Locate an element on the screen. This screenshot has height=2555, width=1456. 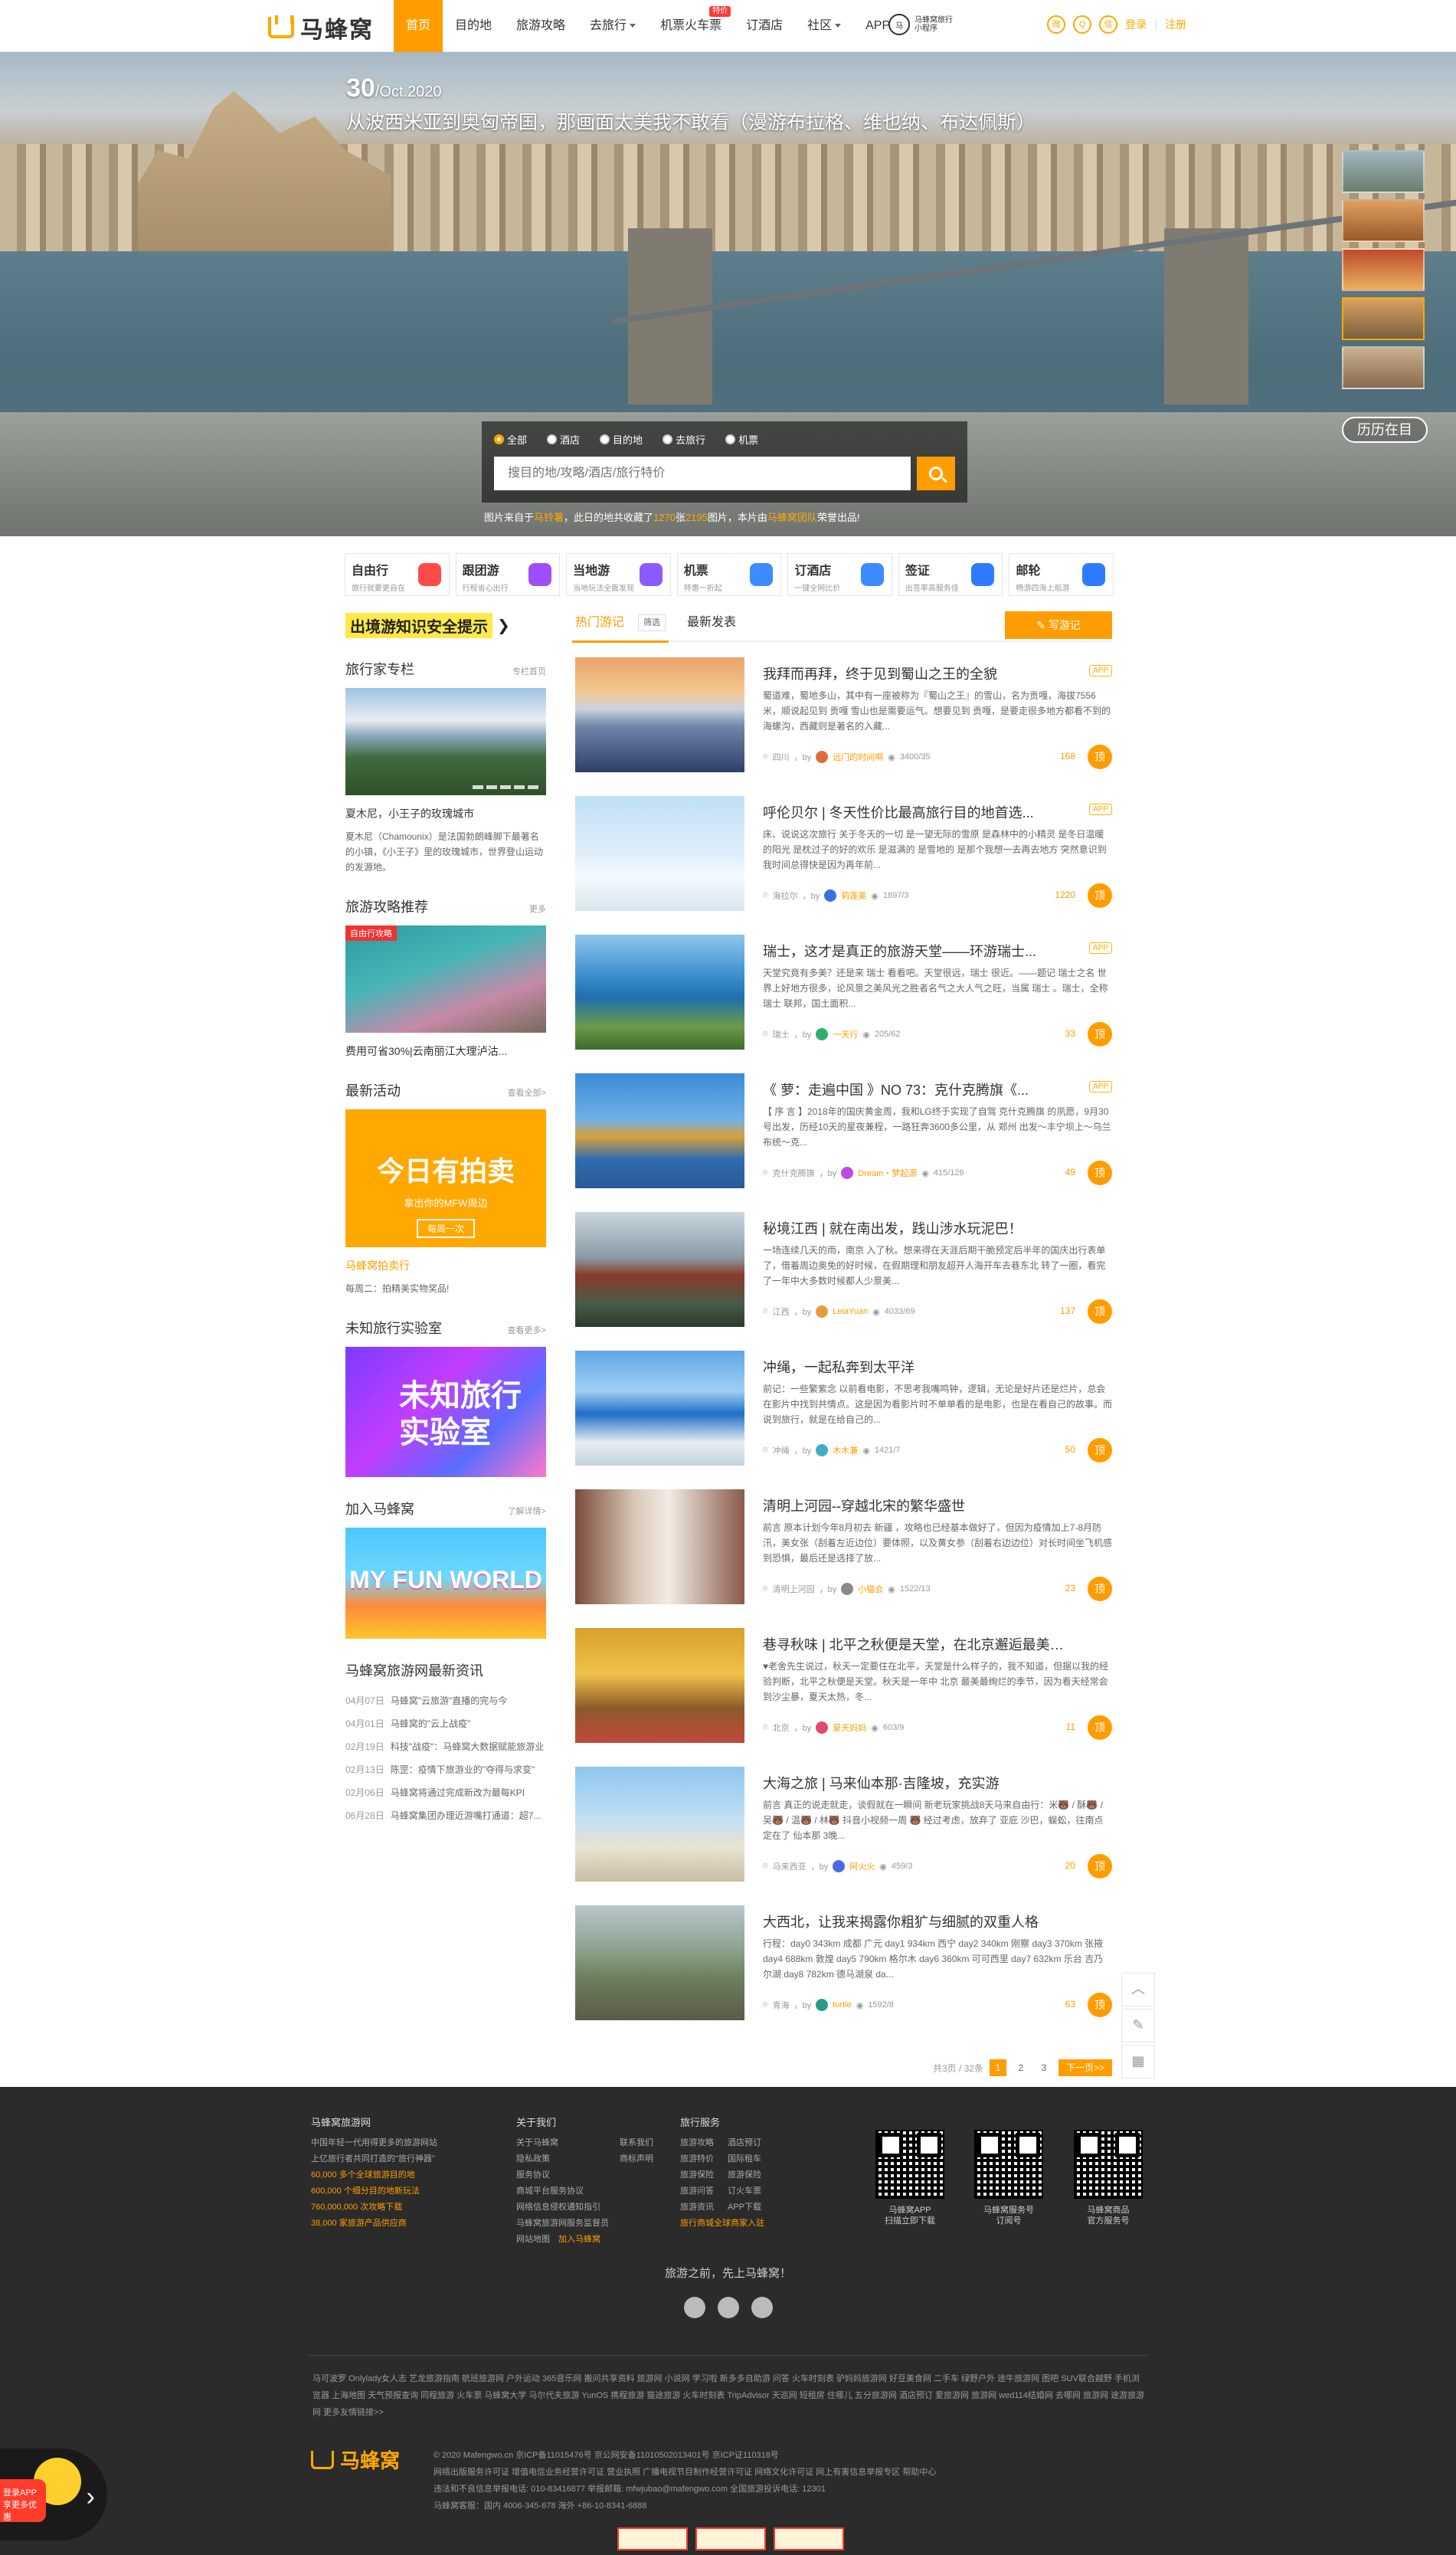
banner-title: 从波西米亚到奥匈帝国，那画面太美我不敢看（漫游布拉格、维也纳、布达佩斯） is located at coordinates (691, 121).